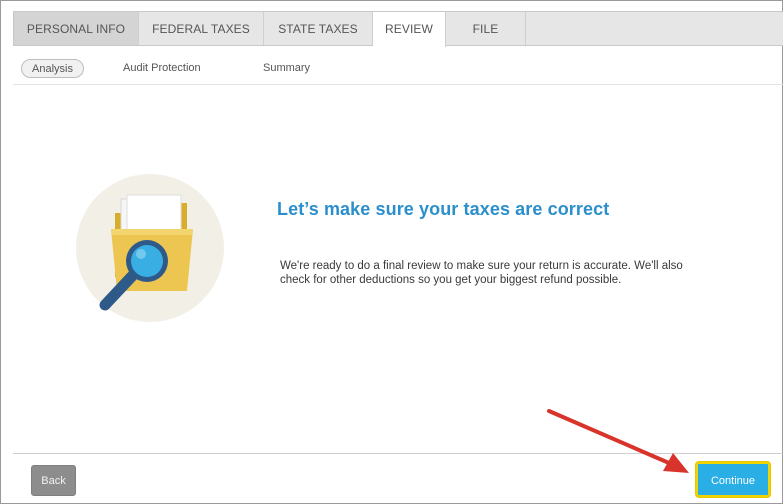  I want to click on back-button: Back, so click(53, 480).